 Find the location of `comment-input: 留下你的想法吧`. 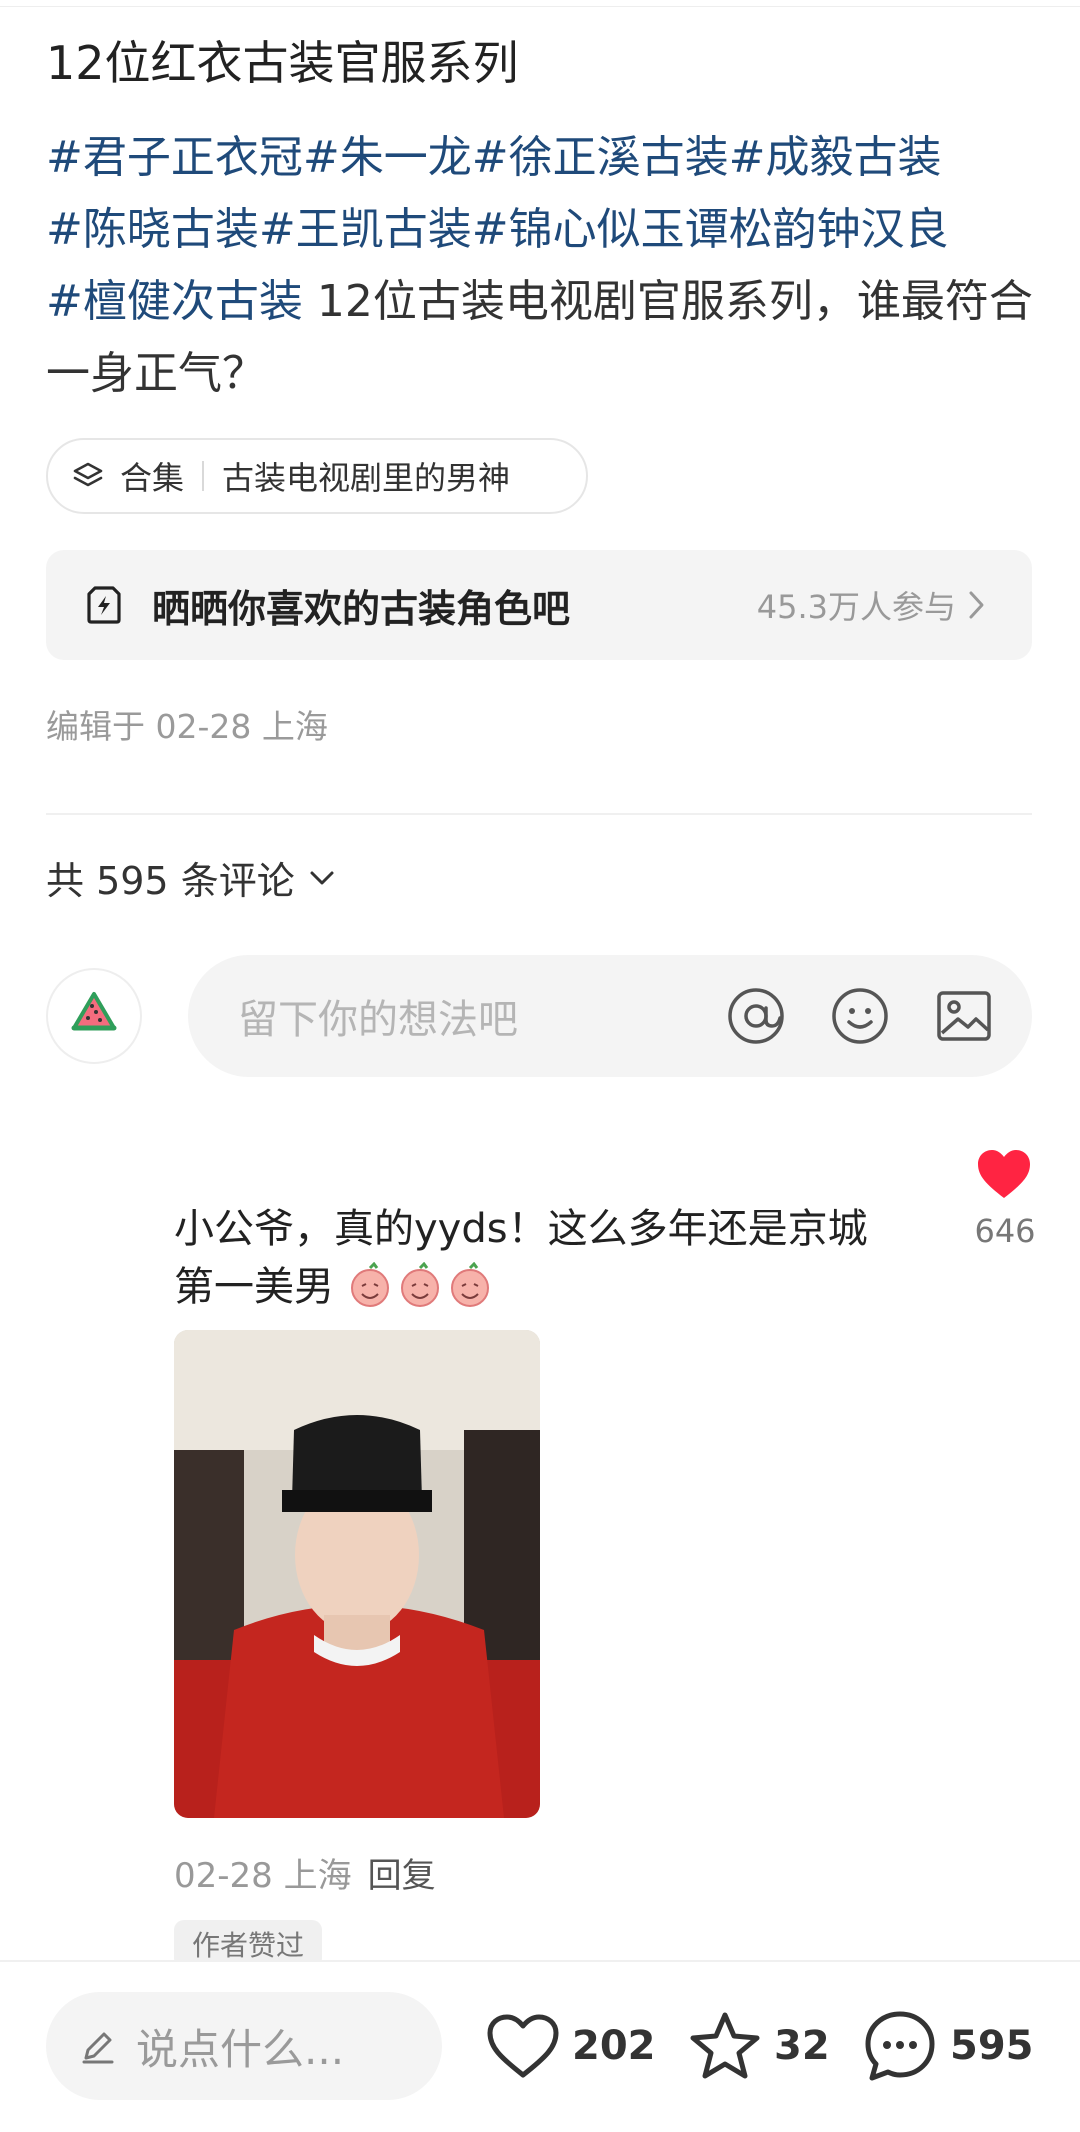

comment-input: 留下你的想法吧 is located at coordinates (610, 1016).